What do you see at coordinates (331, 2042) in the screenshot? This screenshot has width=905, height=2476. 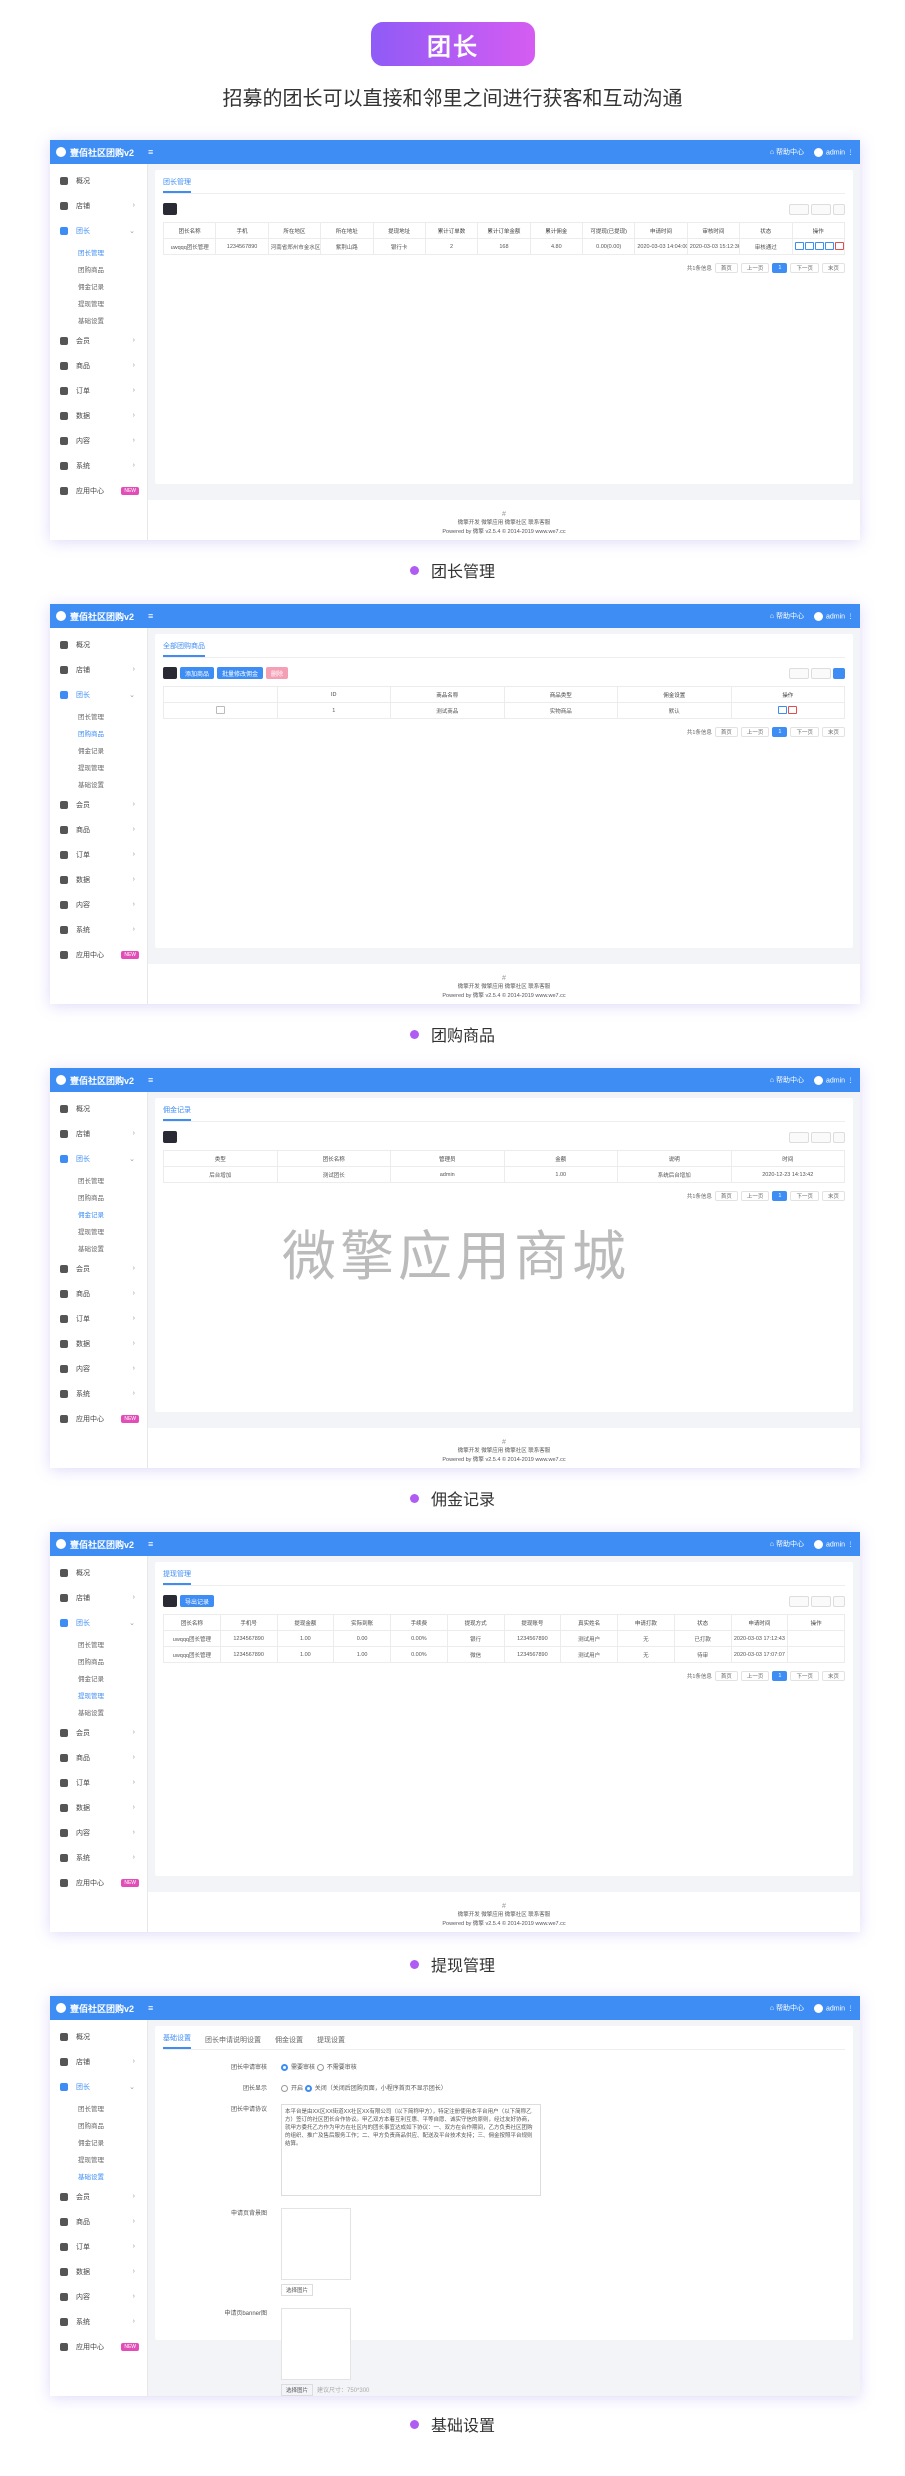 I see `settings-tab: 提现设置` at bounding box center [331, 2042].